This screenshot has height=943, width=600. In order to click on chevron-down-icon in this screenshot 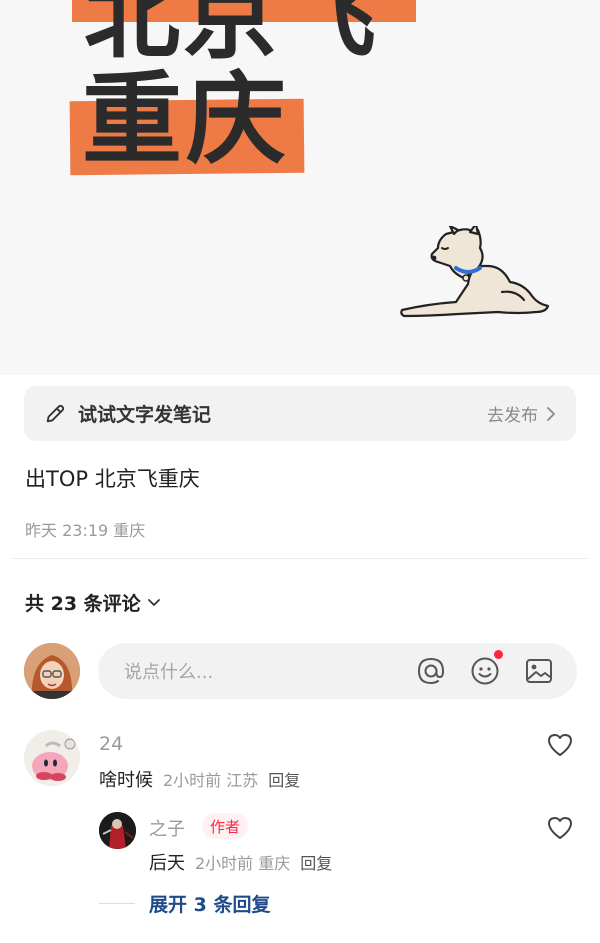, I will do `click(153, 602)`.